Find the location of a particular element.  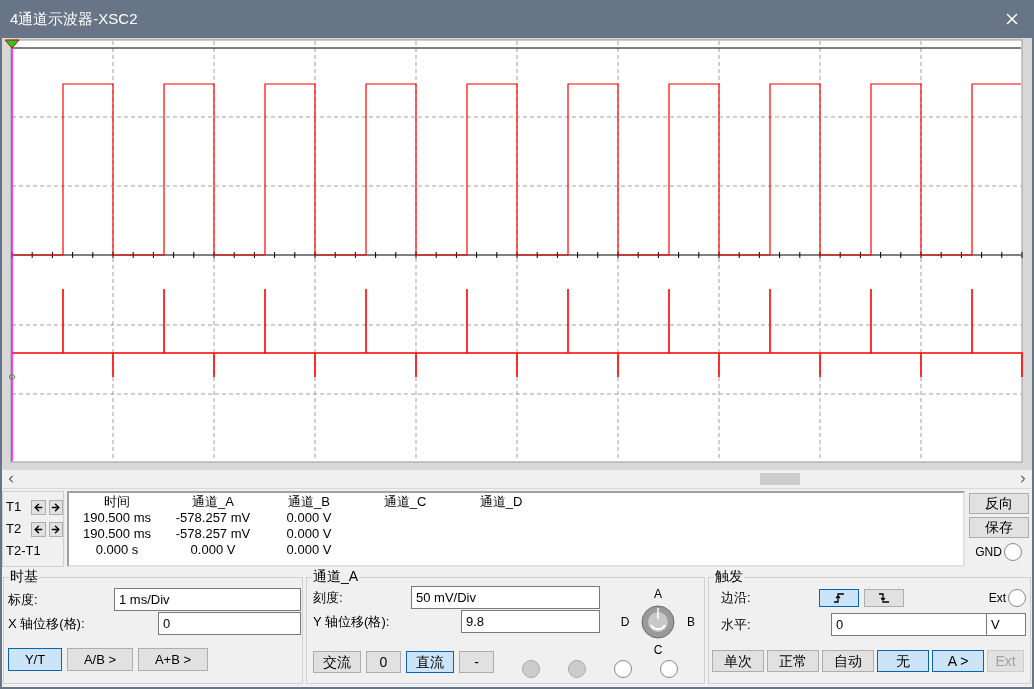

coupling-button: - is located at coordinates (476, 662).